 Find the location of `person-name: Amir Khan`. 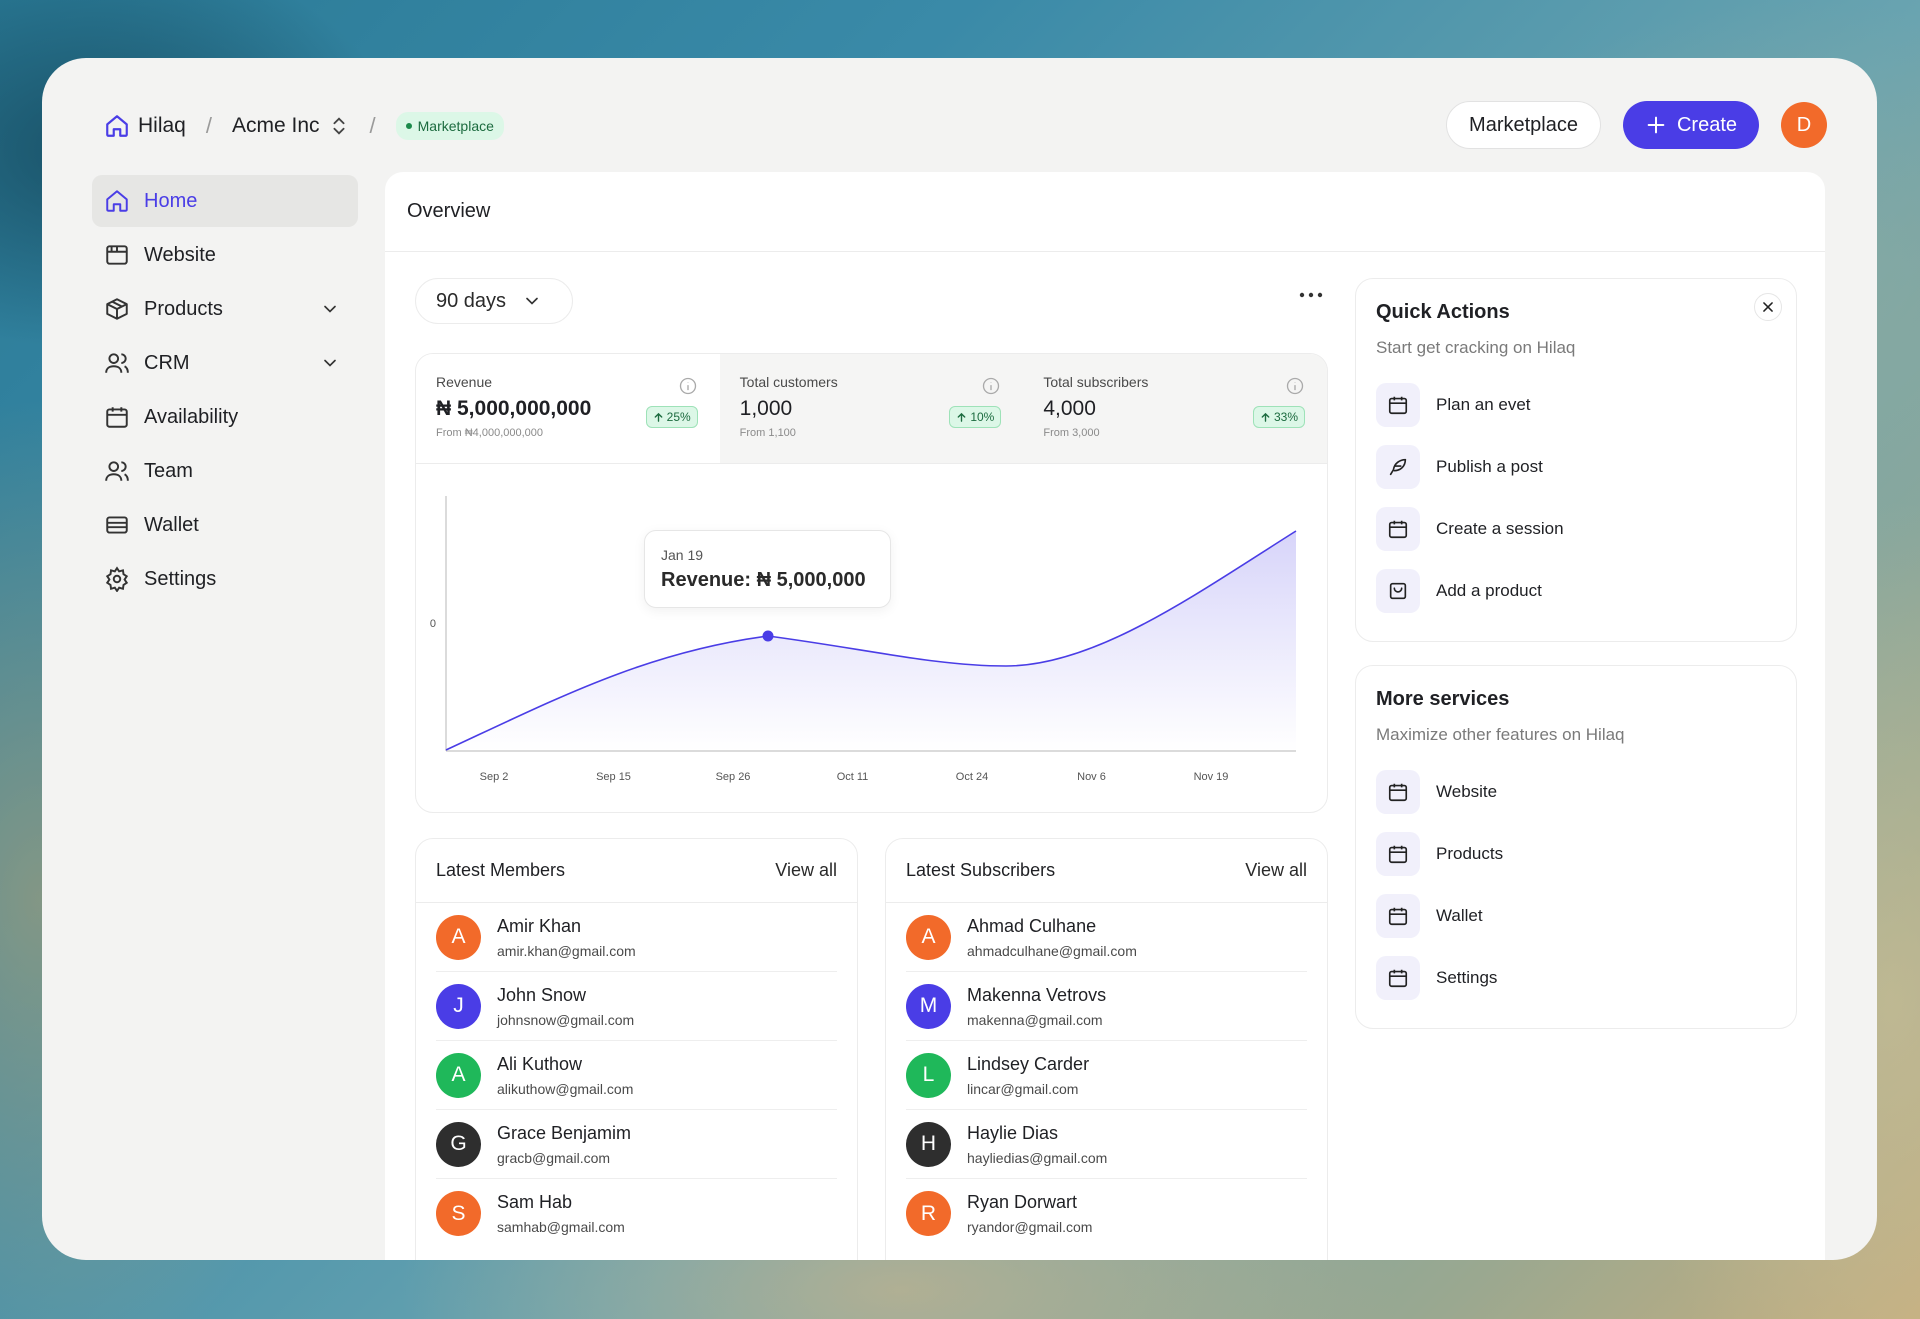

person-name: Amir Khan is located at coordinates (539, 925).